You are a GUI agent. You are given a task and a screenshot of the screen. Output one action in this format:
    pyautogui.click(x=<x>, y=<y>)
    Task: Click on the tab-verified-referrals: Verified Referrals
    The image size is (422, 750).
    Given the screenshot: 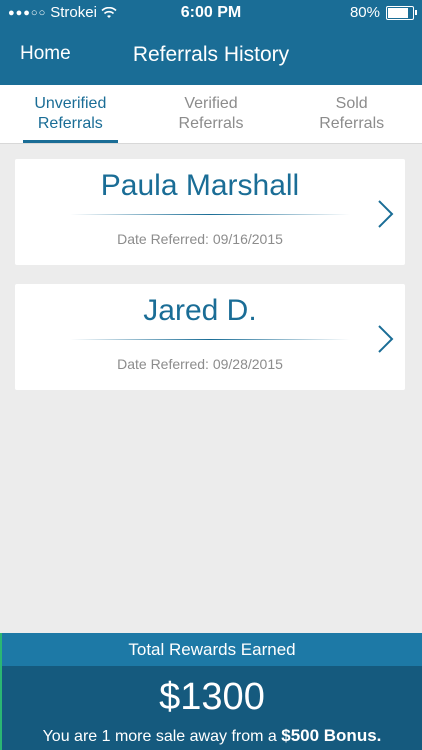 What is the action you would take?
    pyautogui.click(x=211, y=114)
    